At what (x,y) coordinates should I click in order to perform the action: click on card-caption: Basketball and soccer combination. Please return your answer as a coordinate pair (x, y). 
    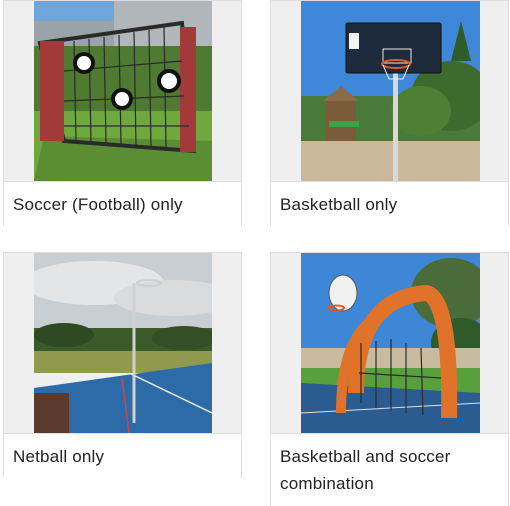
    Looking at the image, I should click on (389, 469).